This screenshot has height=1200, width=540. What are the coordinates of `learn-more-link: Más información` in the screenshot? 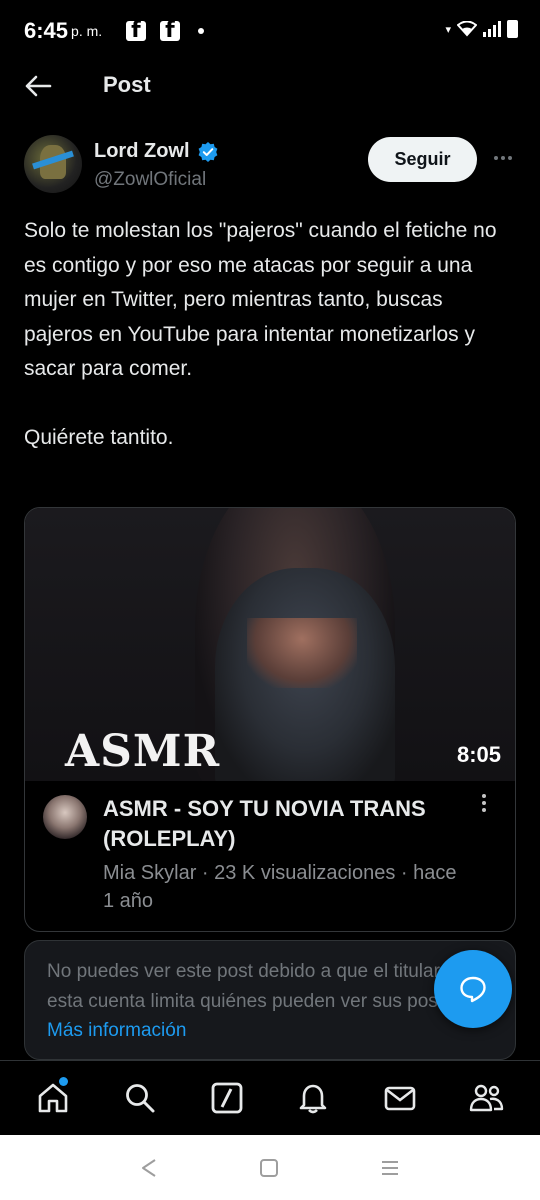 It's located at (116, 1030).